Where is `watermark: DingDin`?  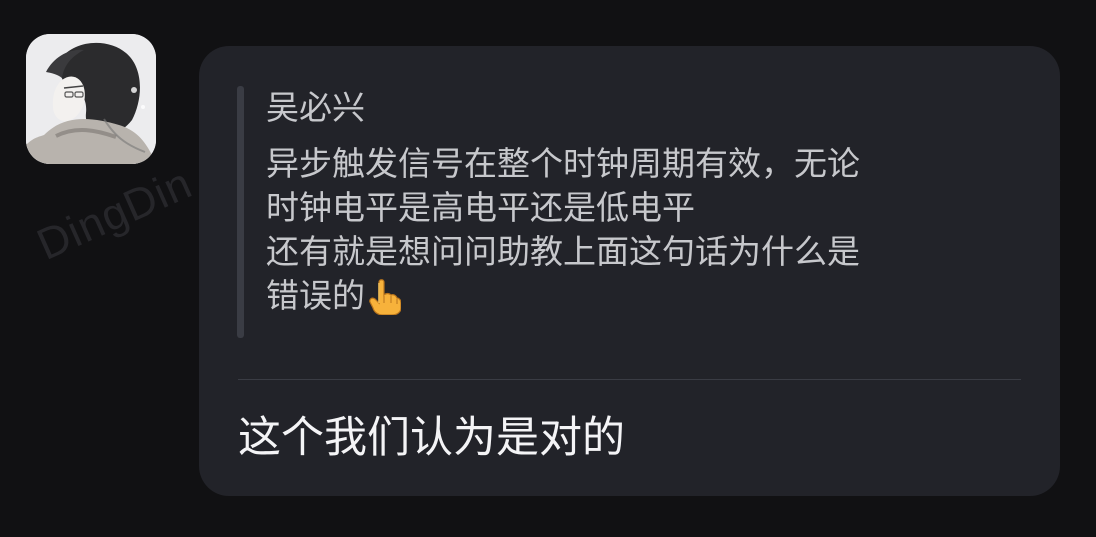
watermark: DingDin is located at coordinates (115, 214).